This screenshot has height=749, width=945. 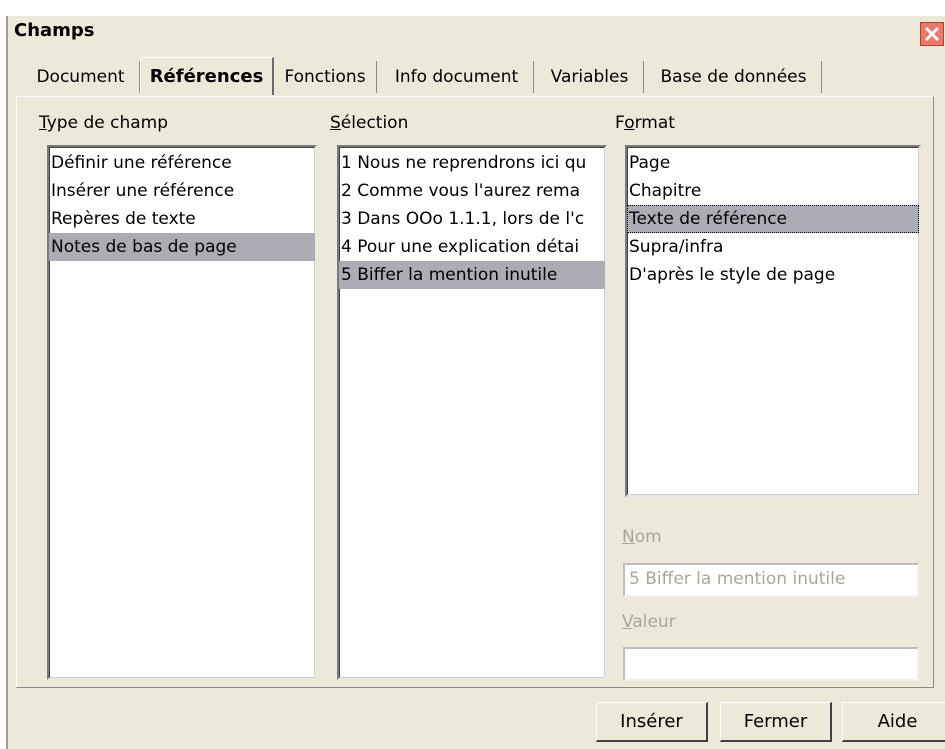 I want to click on selection-label: Sélection, so click(x=369, y=123).